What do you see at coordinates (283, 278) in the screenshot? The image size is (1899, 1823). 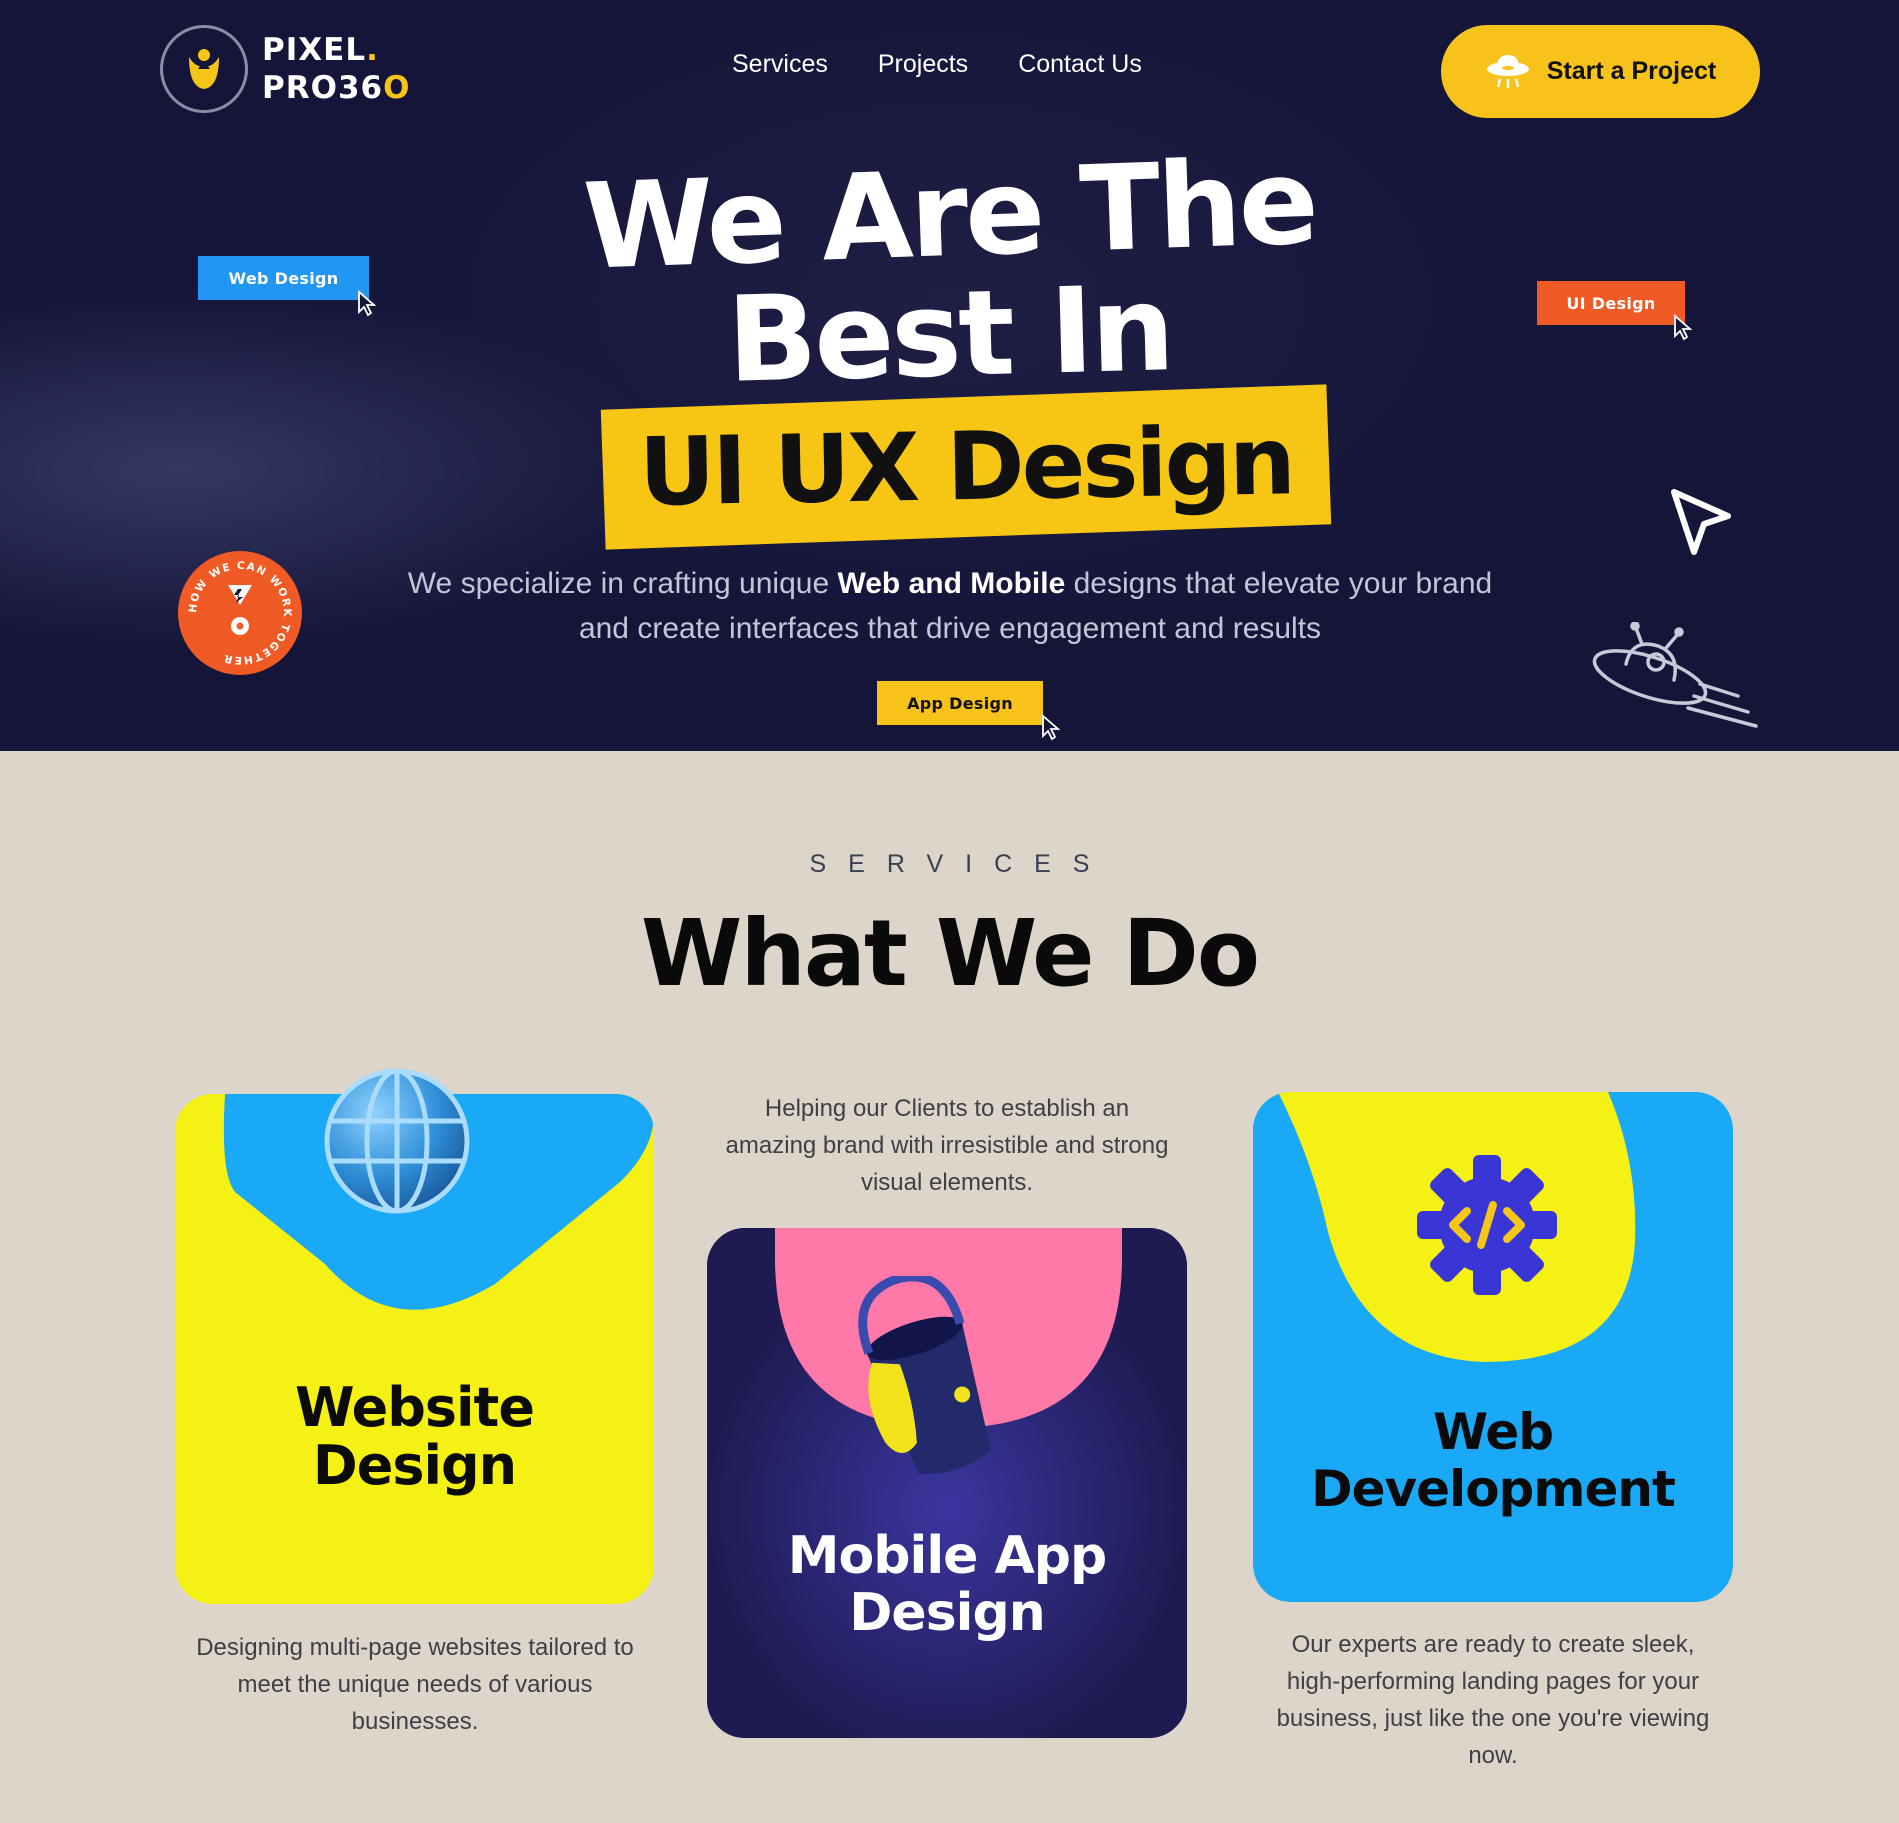 I see `tag-web-design: Web Design` at bounding box center [283, 278].